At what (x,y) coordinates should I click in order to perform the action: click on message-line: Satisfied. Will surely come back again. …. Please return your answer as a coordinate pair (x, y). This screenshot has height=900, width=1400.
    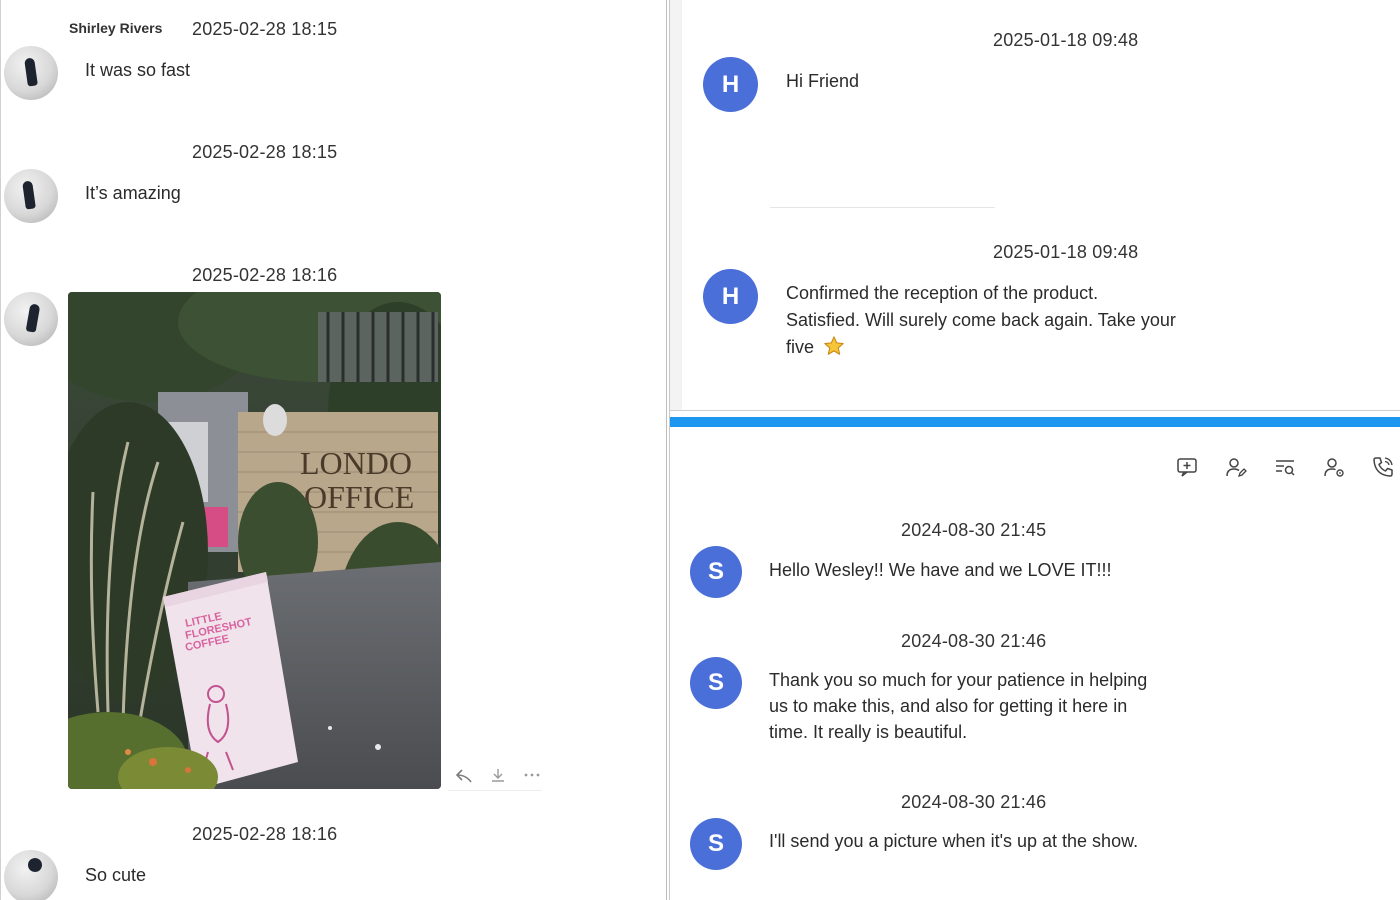
    Looking at the image, I should click on (981, 320).